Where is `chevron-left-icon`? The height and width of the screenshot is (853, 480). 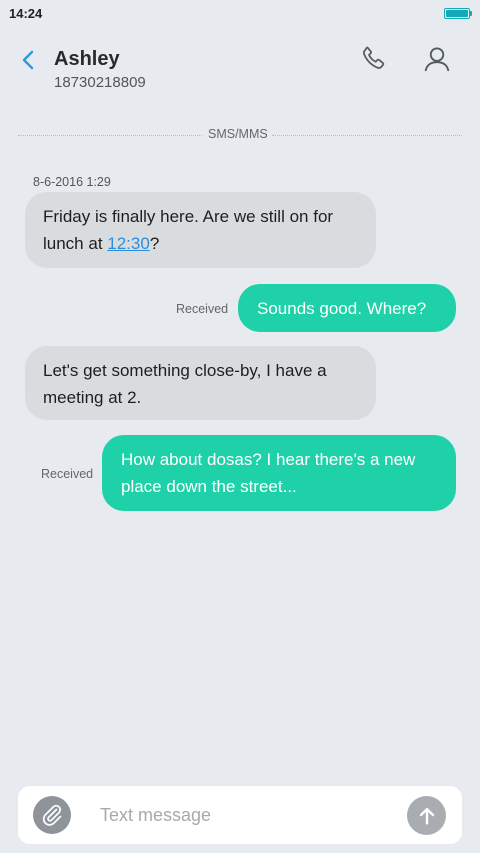
chevron-left-icon is located at coordinates (28, 60).